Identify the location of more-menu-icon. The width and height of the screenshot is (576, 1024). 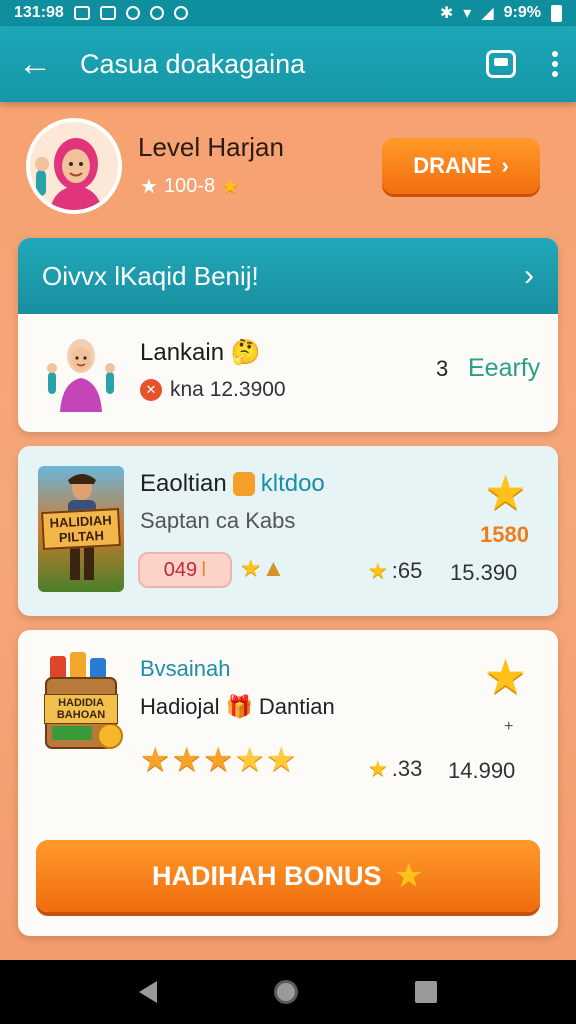
(555, 64).